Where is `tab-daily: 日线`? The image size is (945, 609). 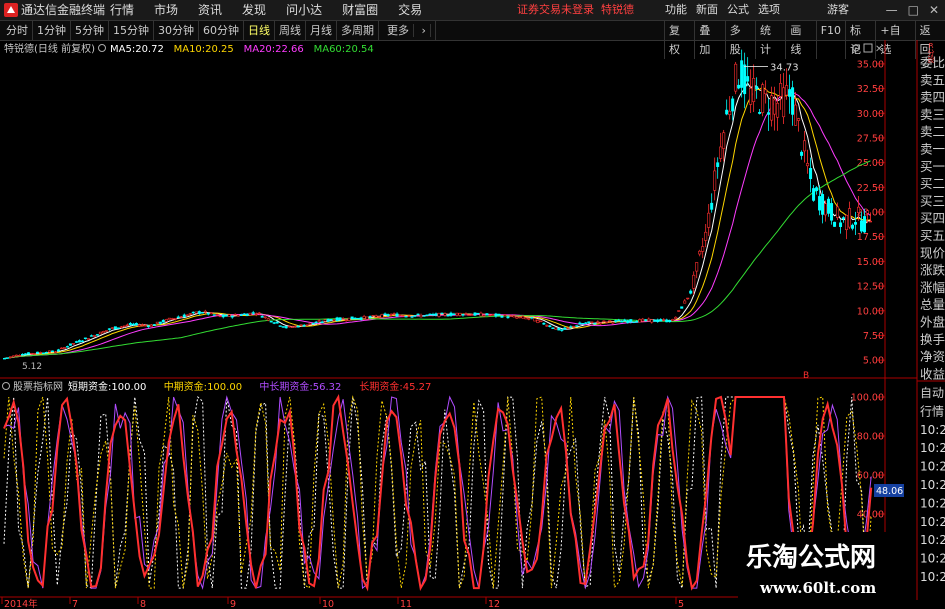 tab-daily: 日线 is located at coordinates (259, 30).